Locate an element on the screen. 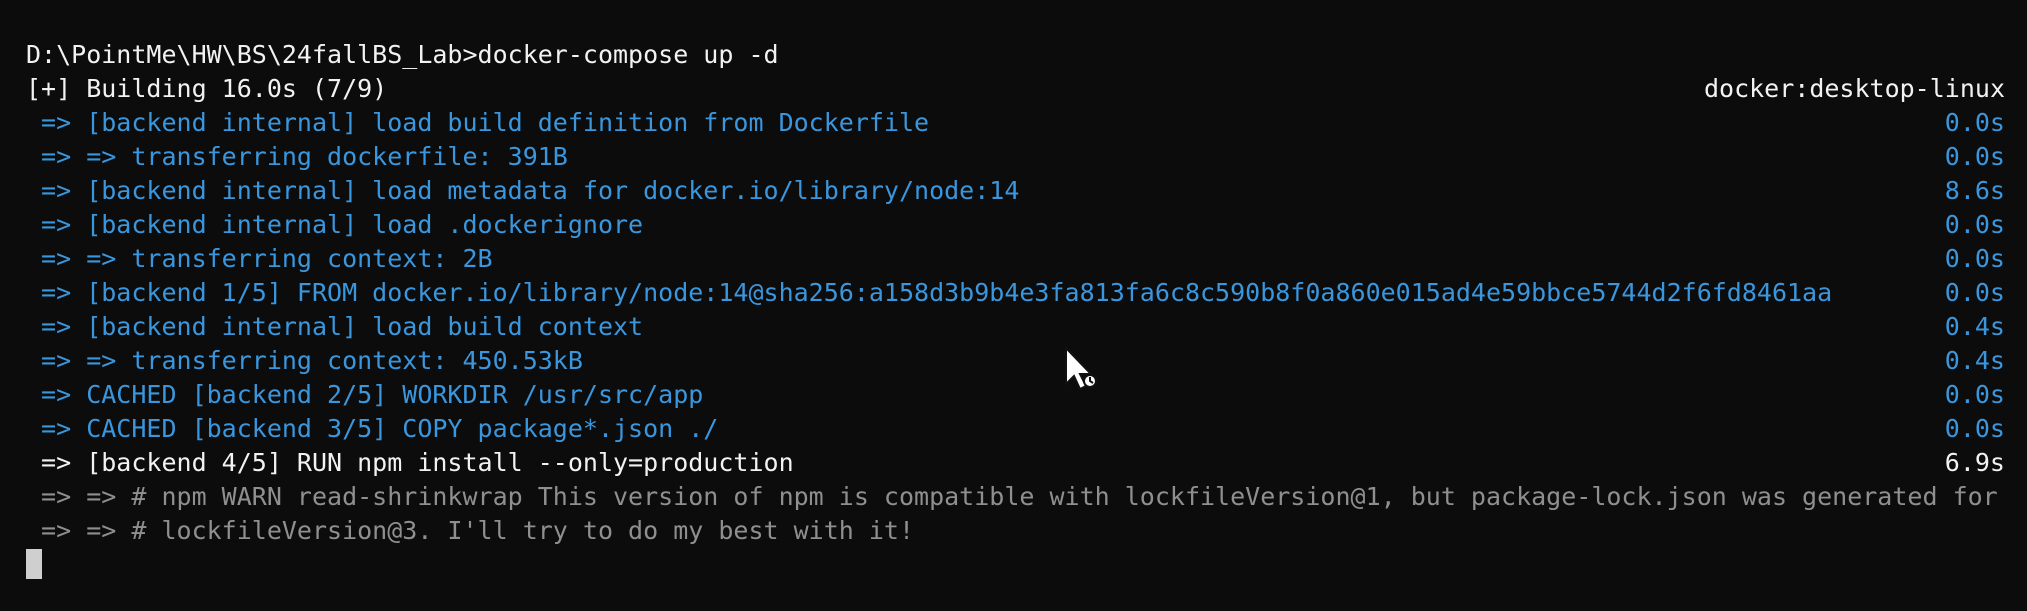 Image resolution: width=2027 pixels, height=611 pixels. docker-context-label: docker:desktop-linux is located at coordinates (1854, 88).